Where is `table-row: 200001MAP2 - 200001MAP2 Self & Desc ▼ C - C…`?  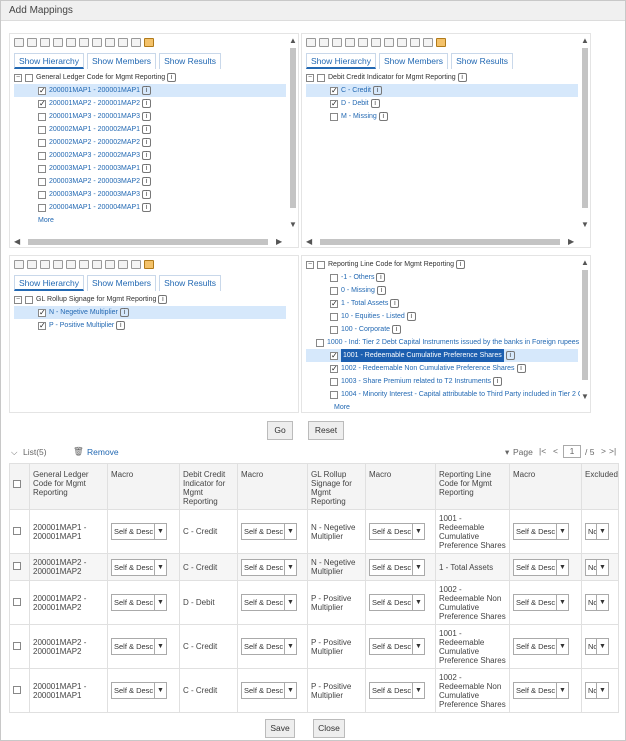
table-row: 200001MAP2 - 200001MAP2 Self & Desc ▼ C - C… is located at coordinates (314, 646).